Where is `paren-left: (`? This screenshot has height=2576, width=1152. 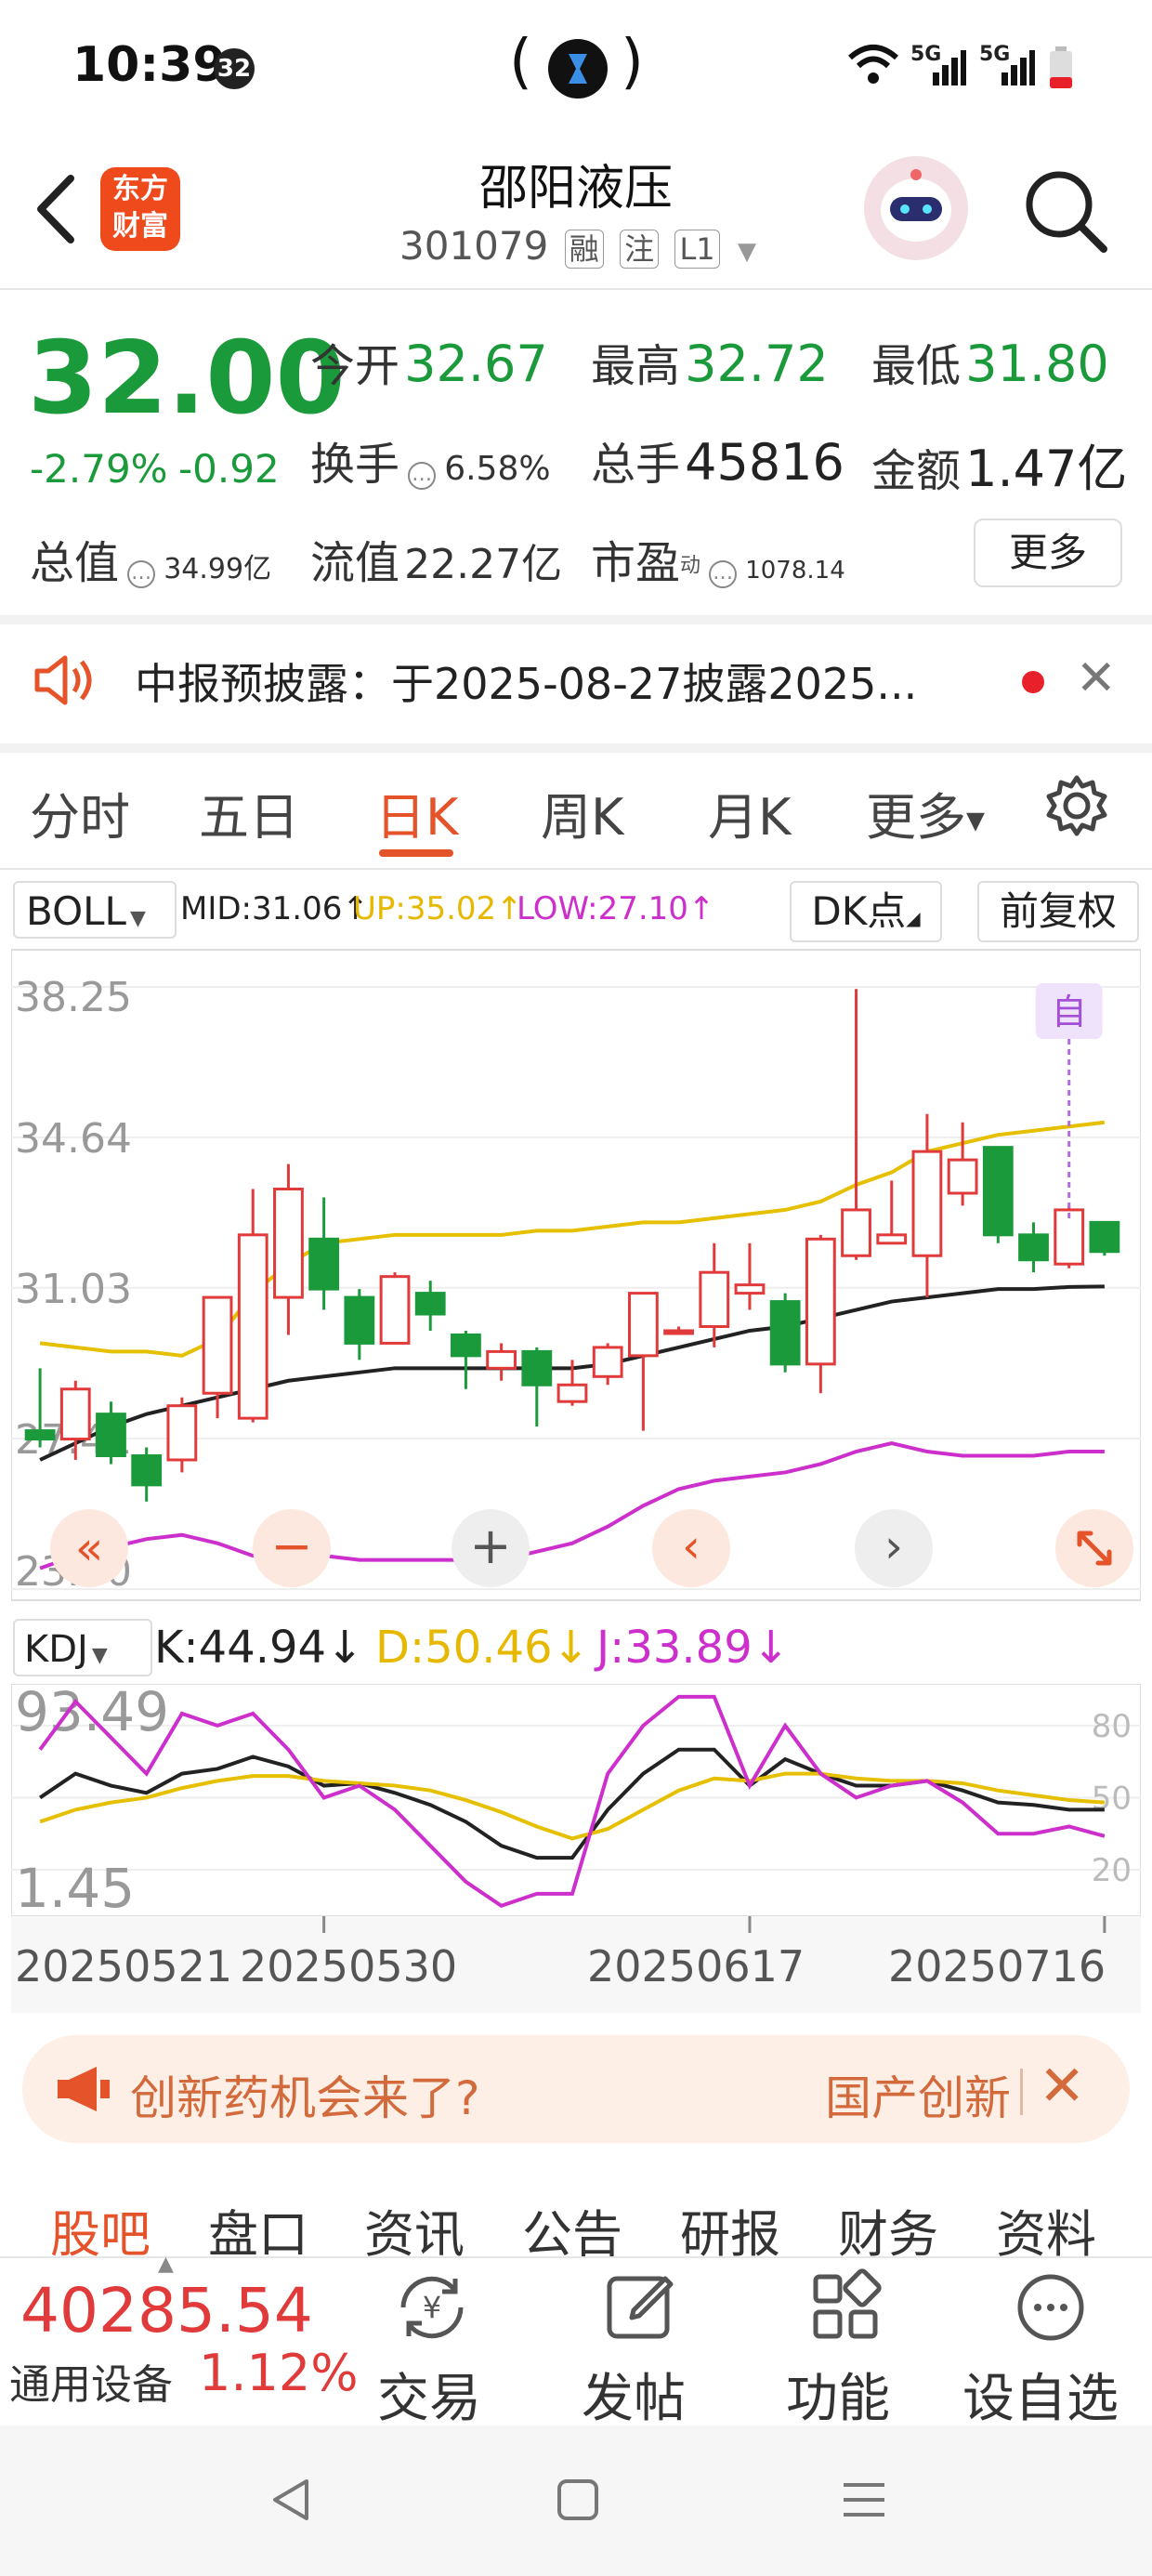
paren-left: ( is located at coordinates (520, 62).